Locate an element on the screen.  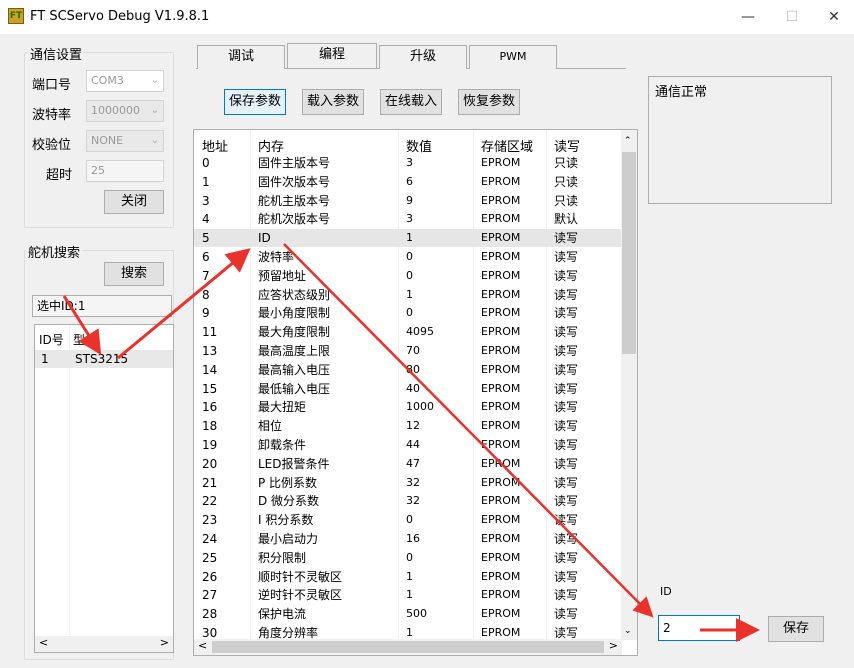
cell-address: 5 is located at coordinates (206, 238).